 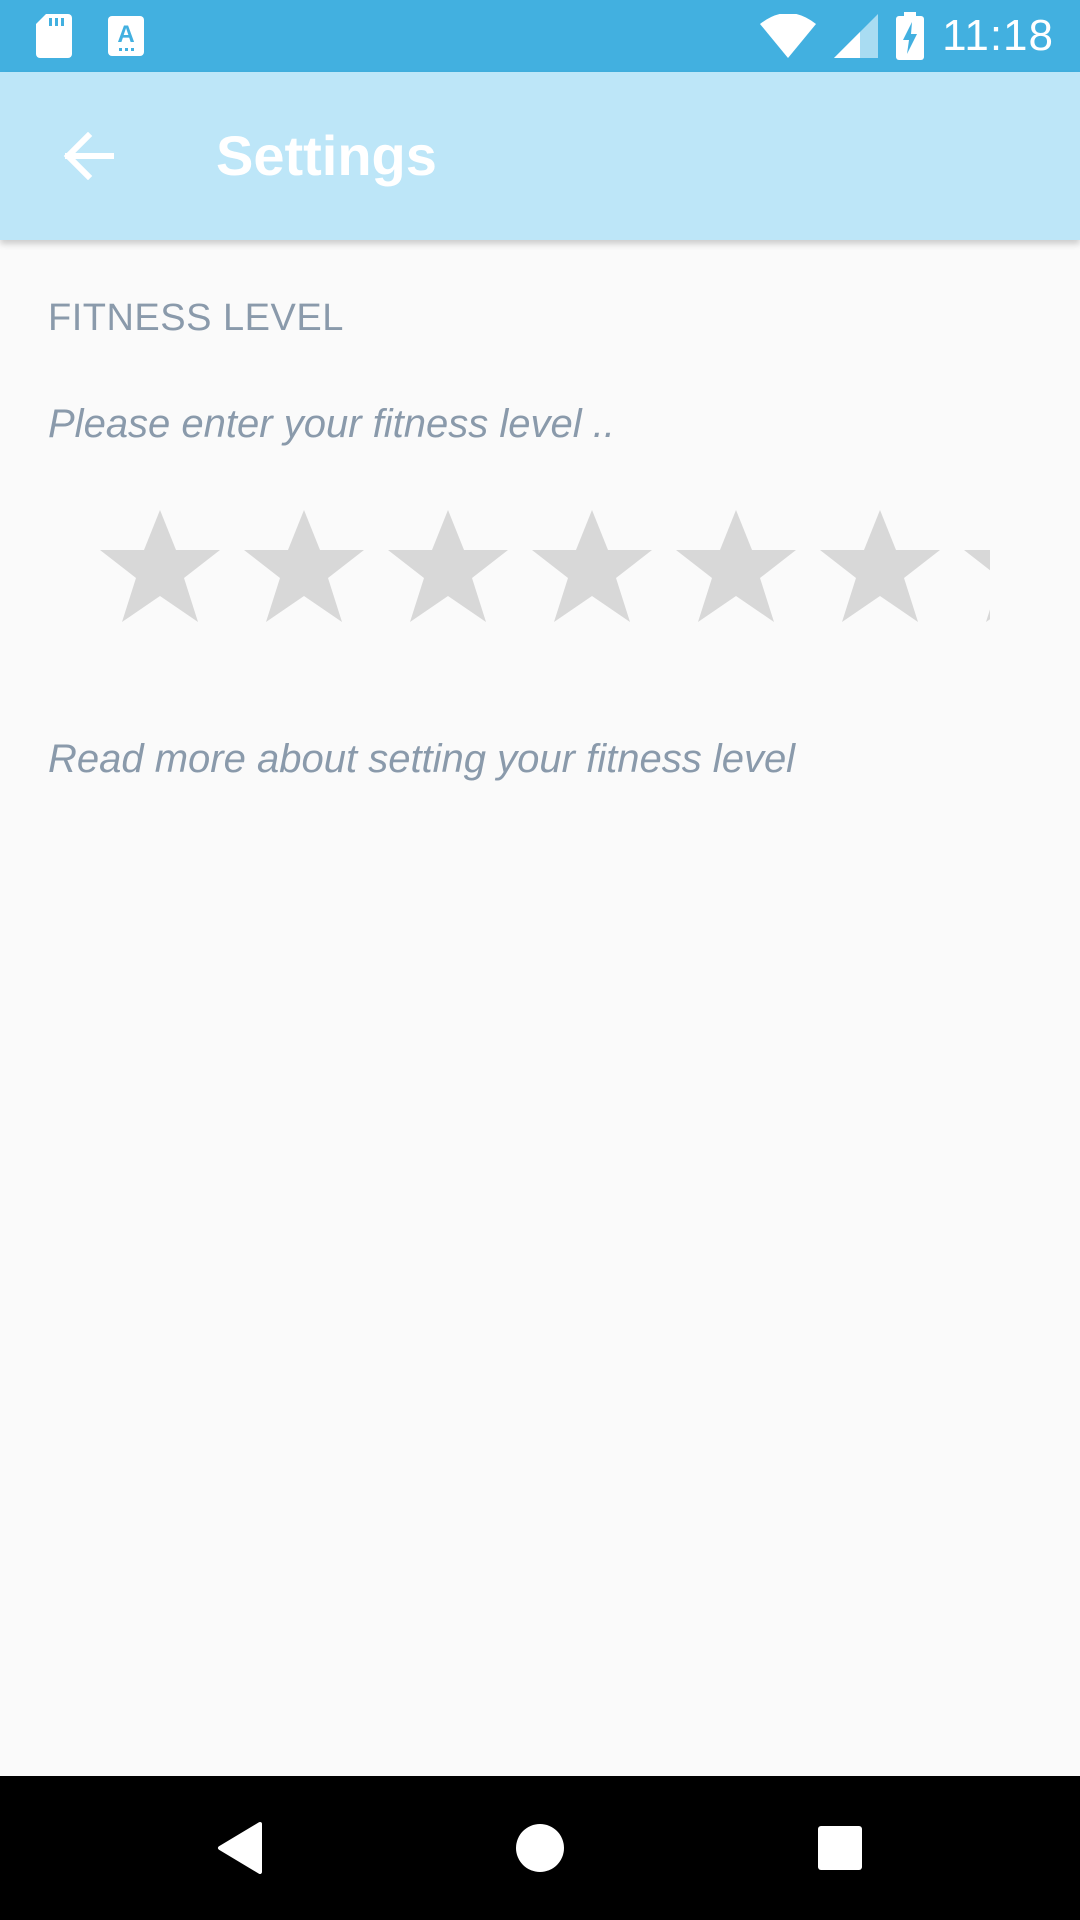 I want to click on keyboard-a-icon: A, so click(x=126, y=36).